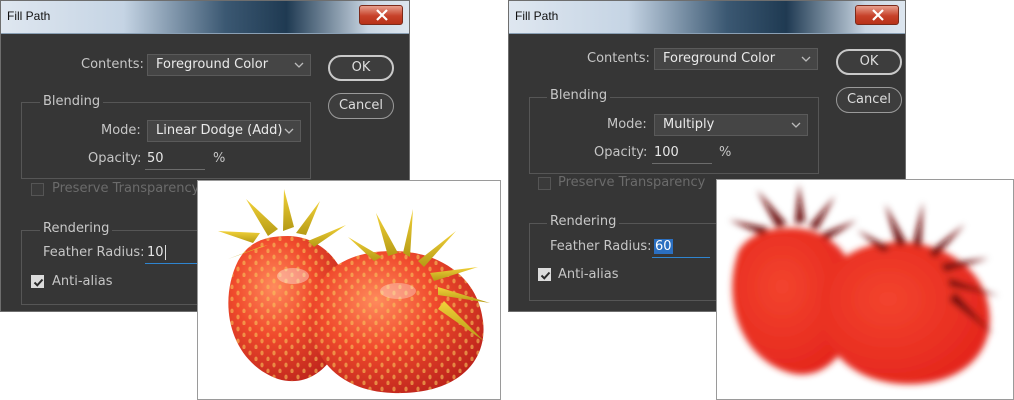 The image size is (1014, 400). Describe the element at coordinates (663, 246) in the screenshot. I see `feather-radius-value: 60` at that location.